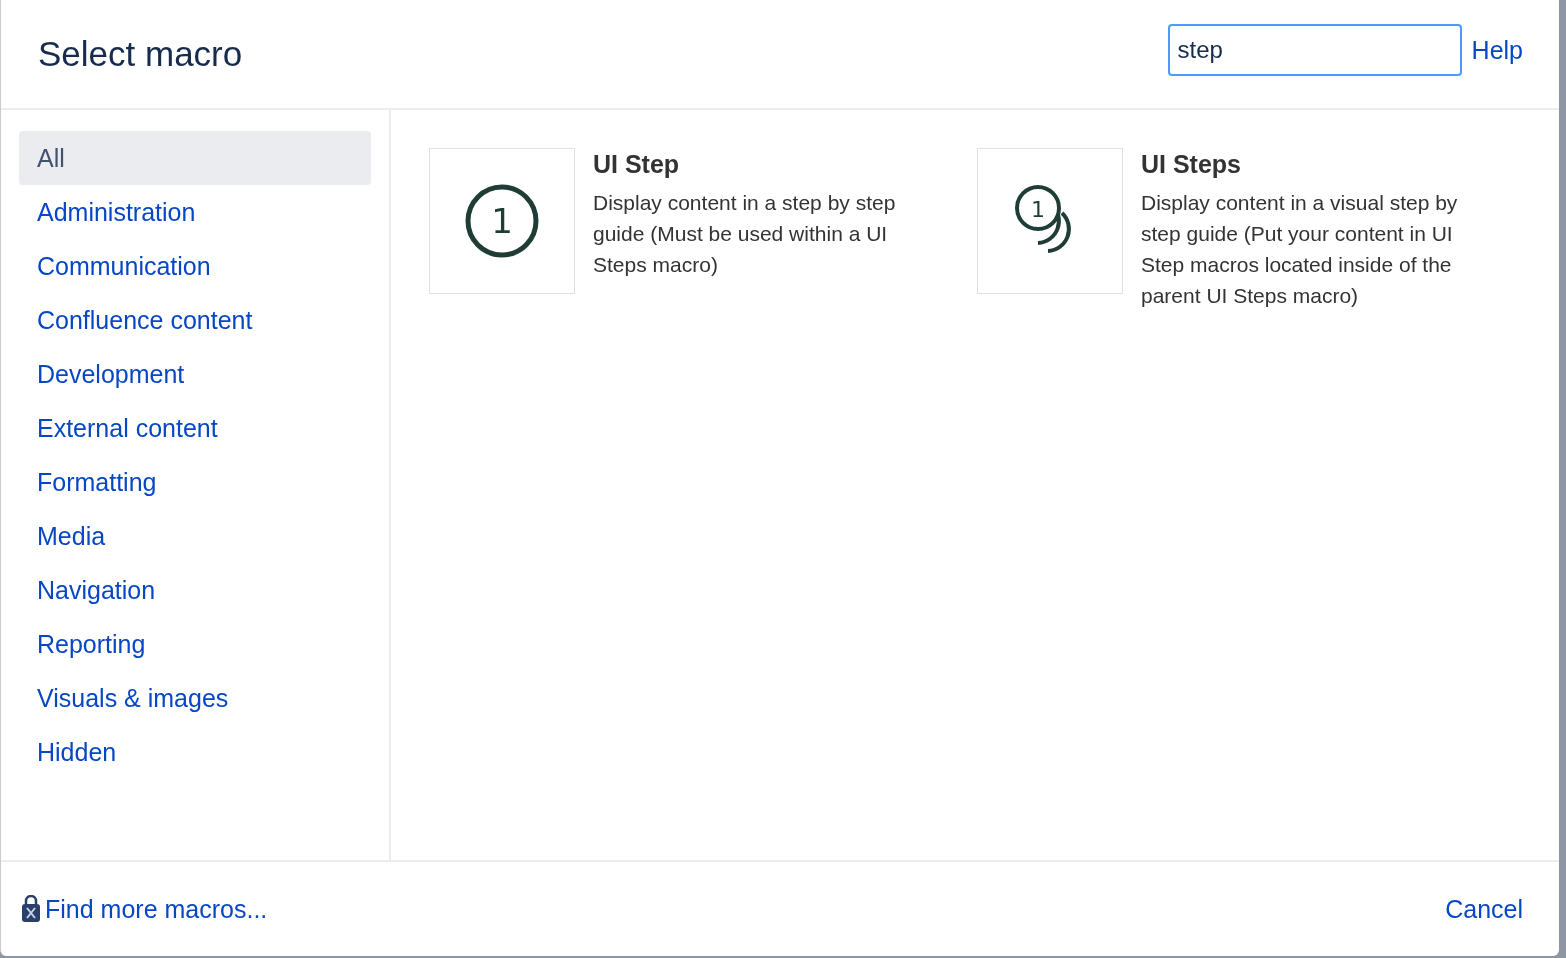  Describe the element at coordinates (195, 266) in the screenshot. I see `category-item: Communication` at that location.